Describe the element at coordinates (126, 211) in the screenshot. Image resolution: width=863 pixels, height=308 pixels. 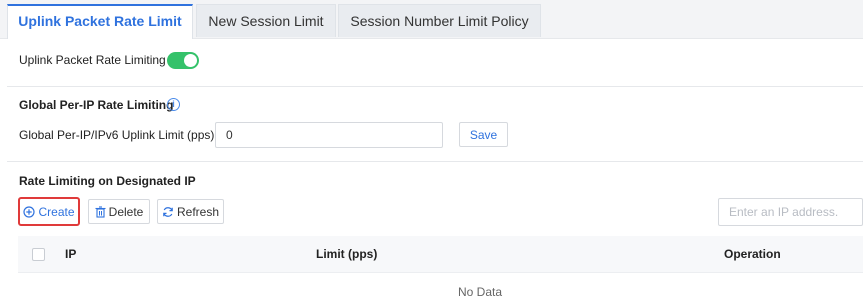
I see `delete-button-label: Delete` at that location.